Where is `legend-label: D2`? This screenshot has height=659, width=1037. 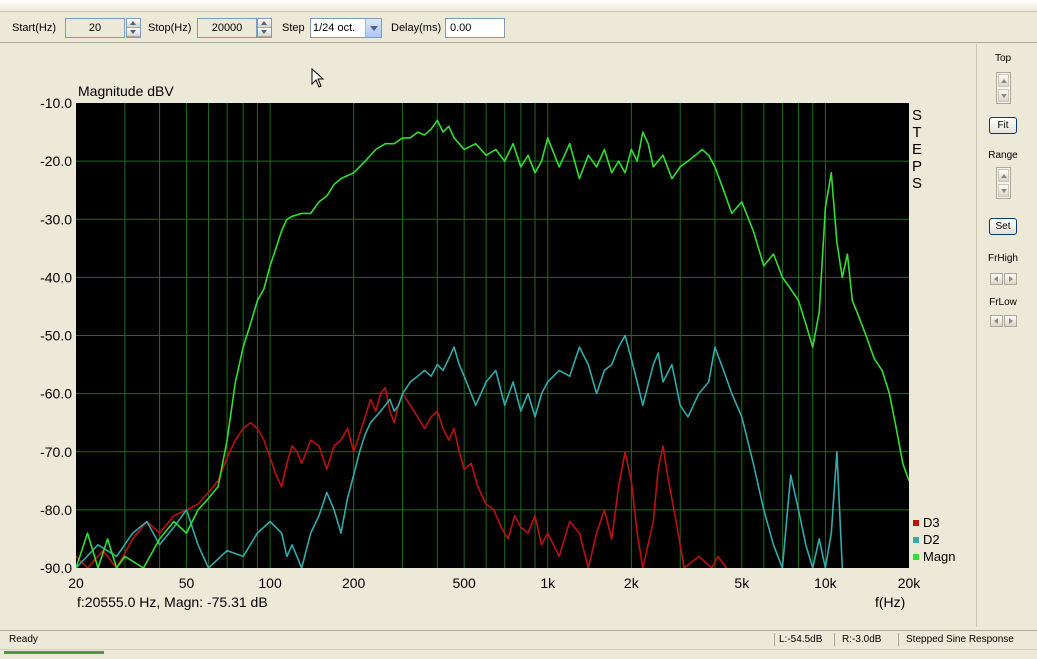 legend-label: D2 is located at coordinates (931, 539).